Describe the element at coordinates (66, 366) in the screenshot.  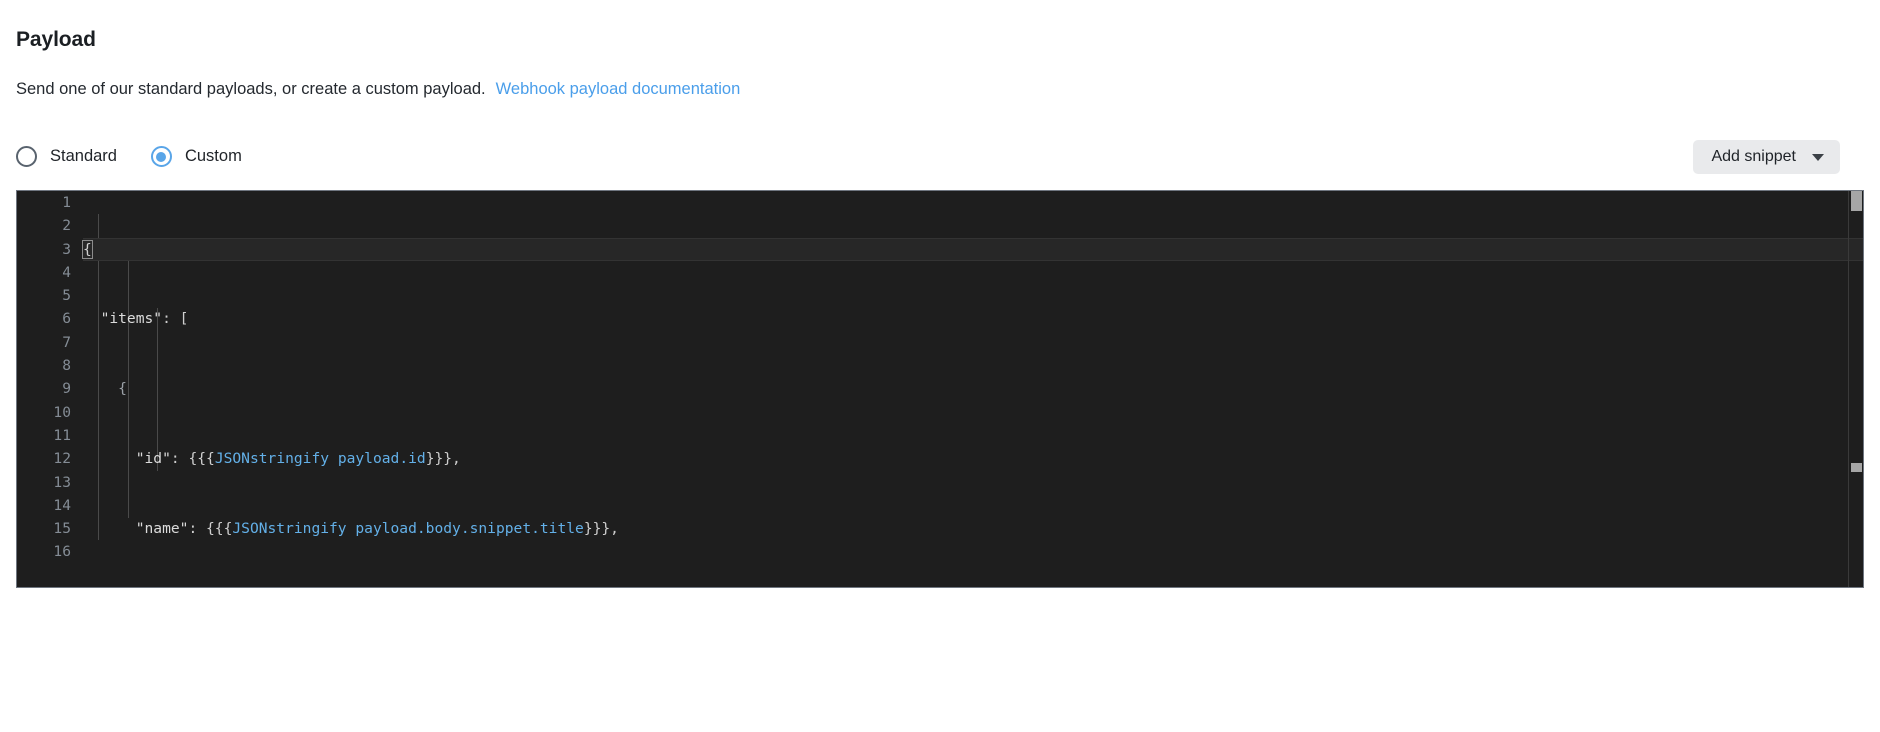
I see `line-number: 8` at that location.